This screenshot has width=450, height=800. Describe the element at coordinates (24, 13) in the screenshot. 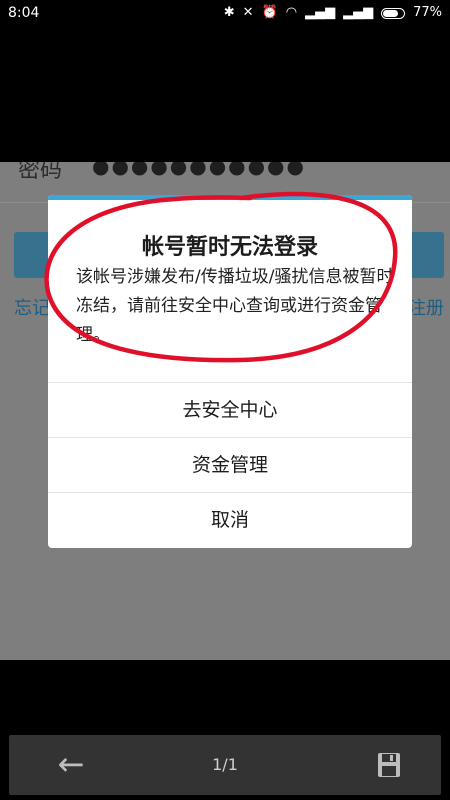

I see `status-time: 8:04` at that location.